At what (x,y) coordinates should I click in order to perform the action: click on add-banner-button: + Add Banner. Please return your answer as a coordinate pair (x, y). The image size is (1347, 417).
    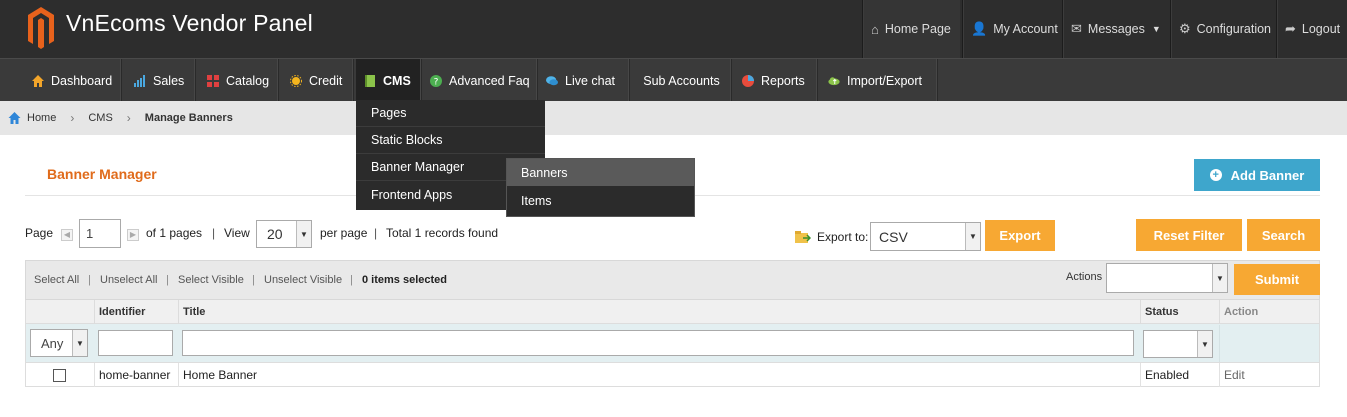
    Looking at the image, I should click on (1257, 175).